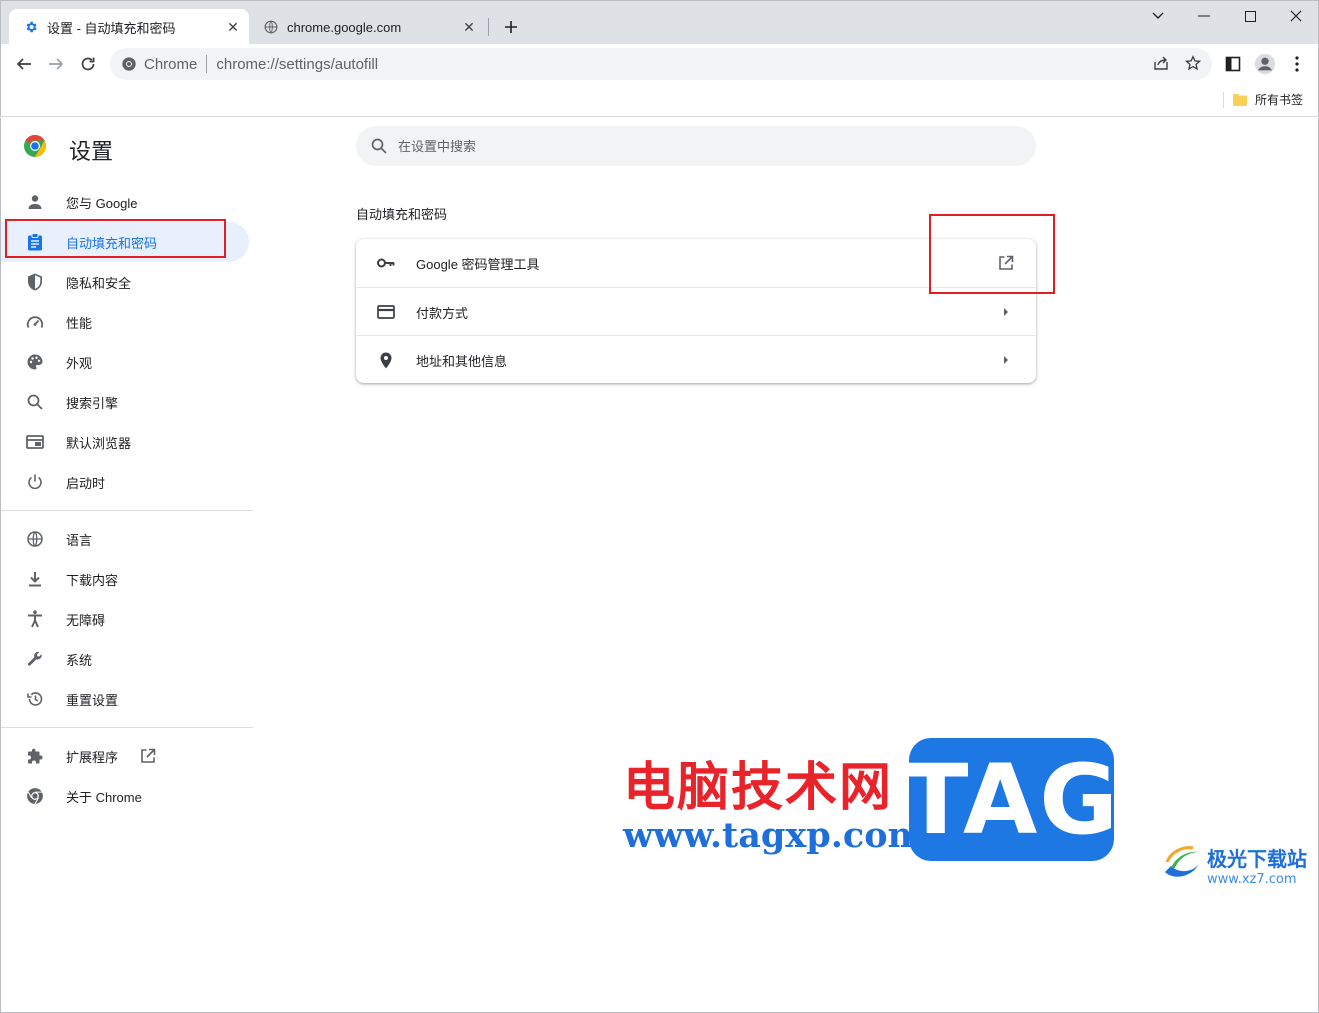 This screenshot has width=1319, height=1013. I want to click on folder-icon, so click(1240, 99).